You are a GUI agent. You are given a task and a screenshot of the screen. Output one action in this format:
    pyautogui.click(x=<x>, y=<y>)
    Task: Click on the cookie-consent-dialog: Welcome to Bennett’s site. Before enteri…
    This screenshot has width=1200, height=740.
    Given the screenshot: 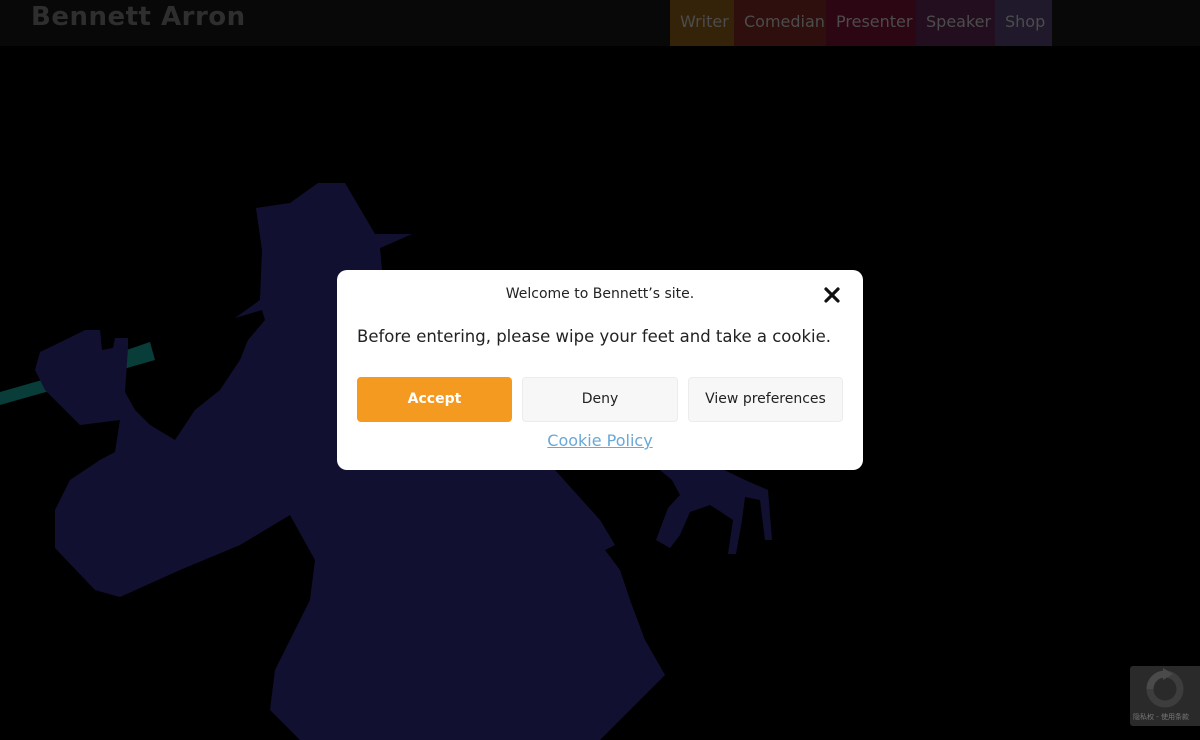 What is the action you would take?
    pyautogui.click(x=600, y=370)
    